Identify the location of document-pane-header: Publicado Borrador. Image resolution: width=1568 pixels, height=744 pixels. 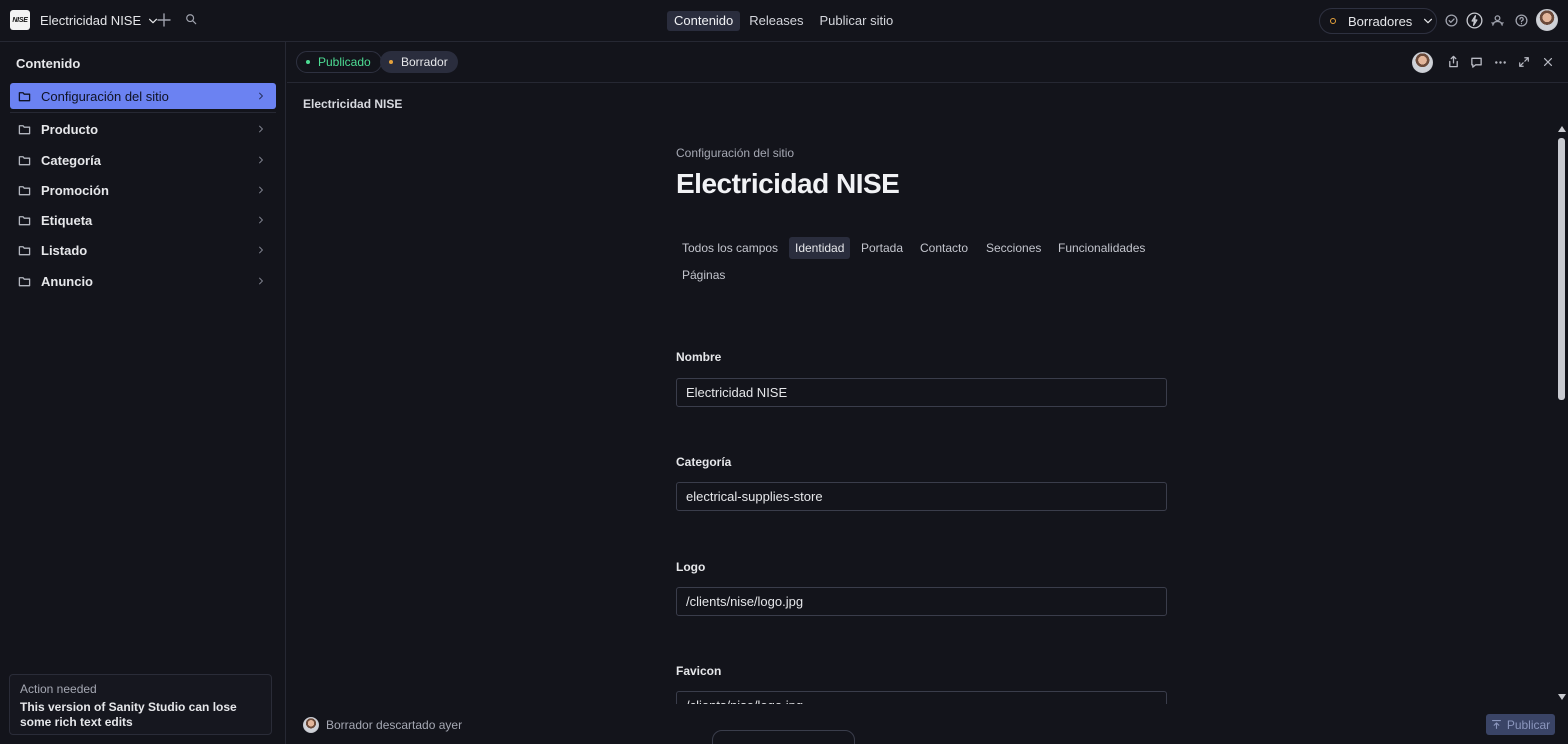
(927, 62).